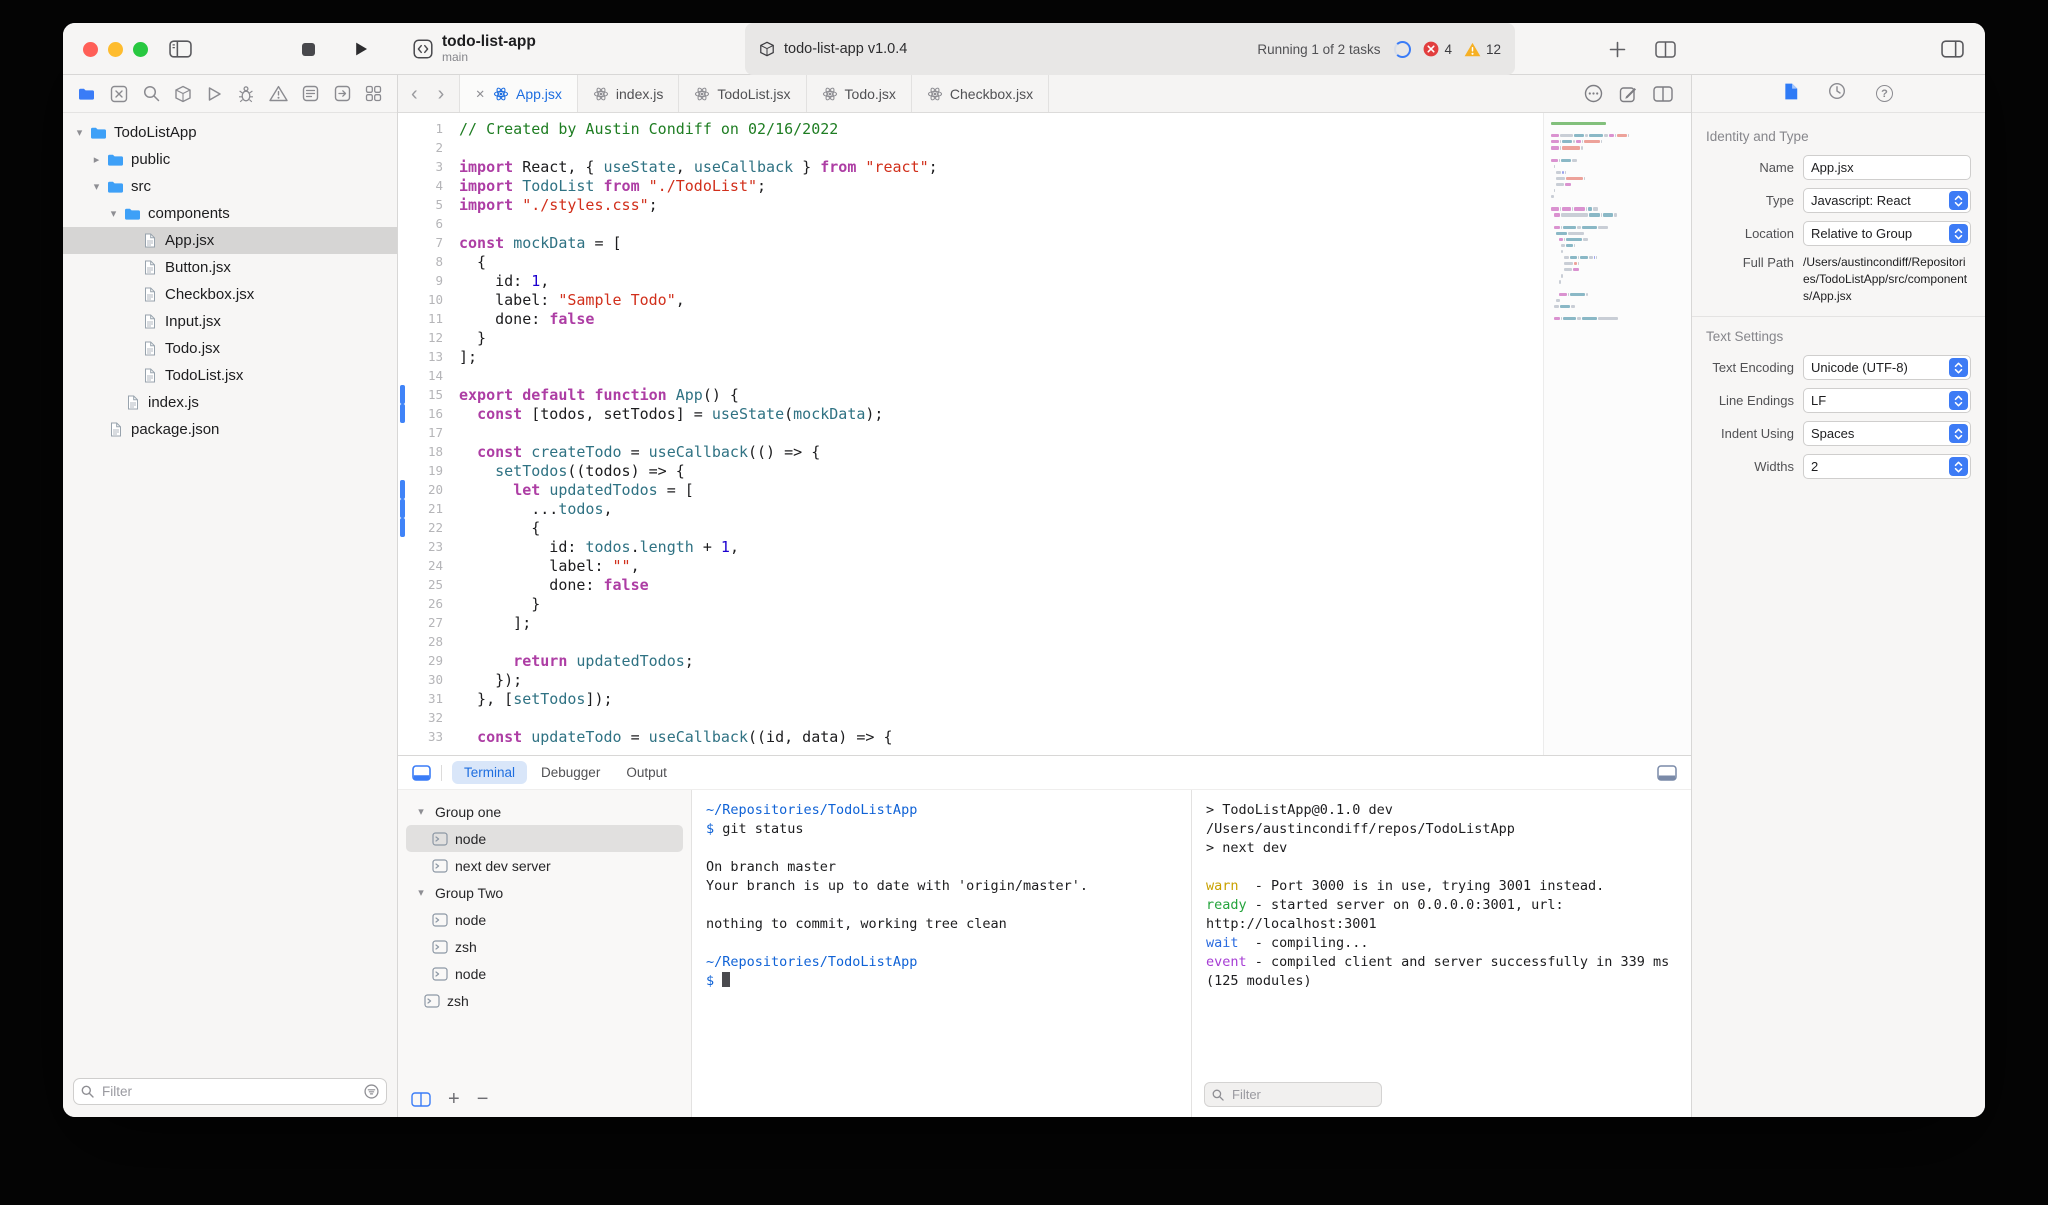  What do you see at coordinates (90, 49) in the screenshot?
I see `close-window-button` at bounding box center [90, 49].